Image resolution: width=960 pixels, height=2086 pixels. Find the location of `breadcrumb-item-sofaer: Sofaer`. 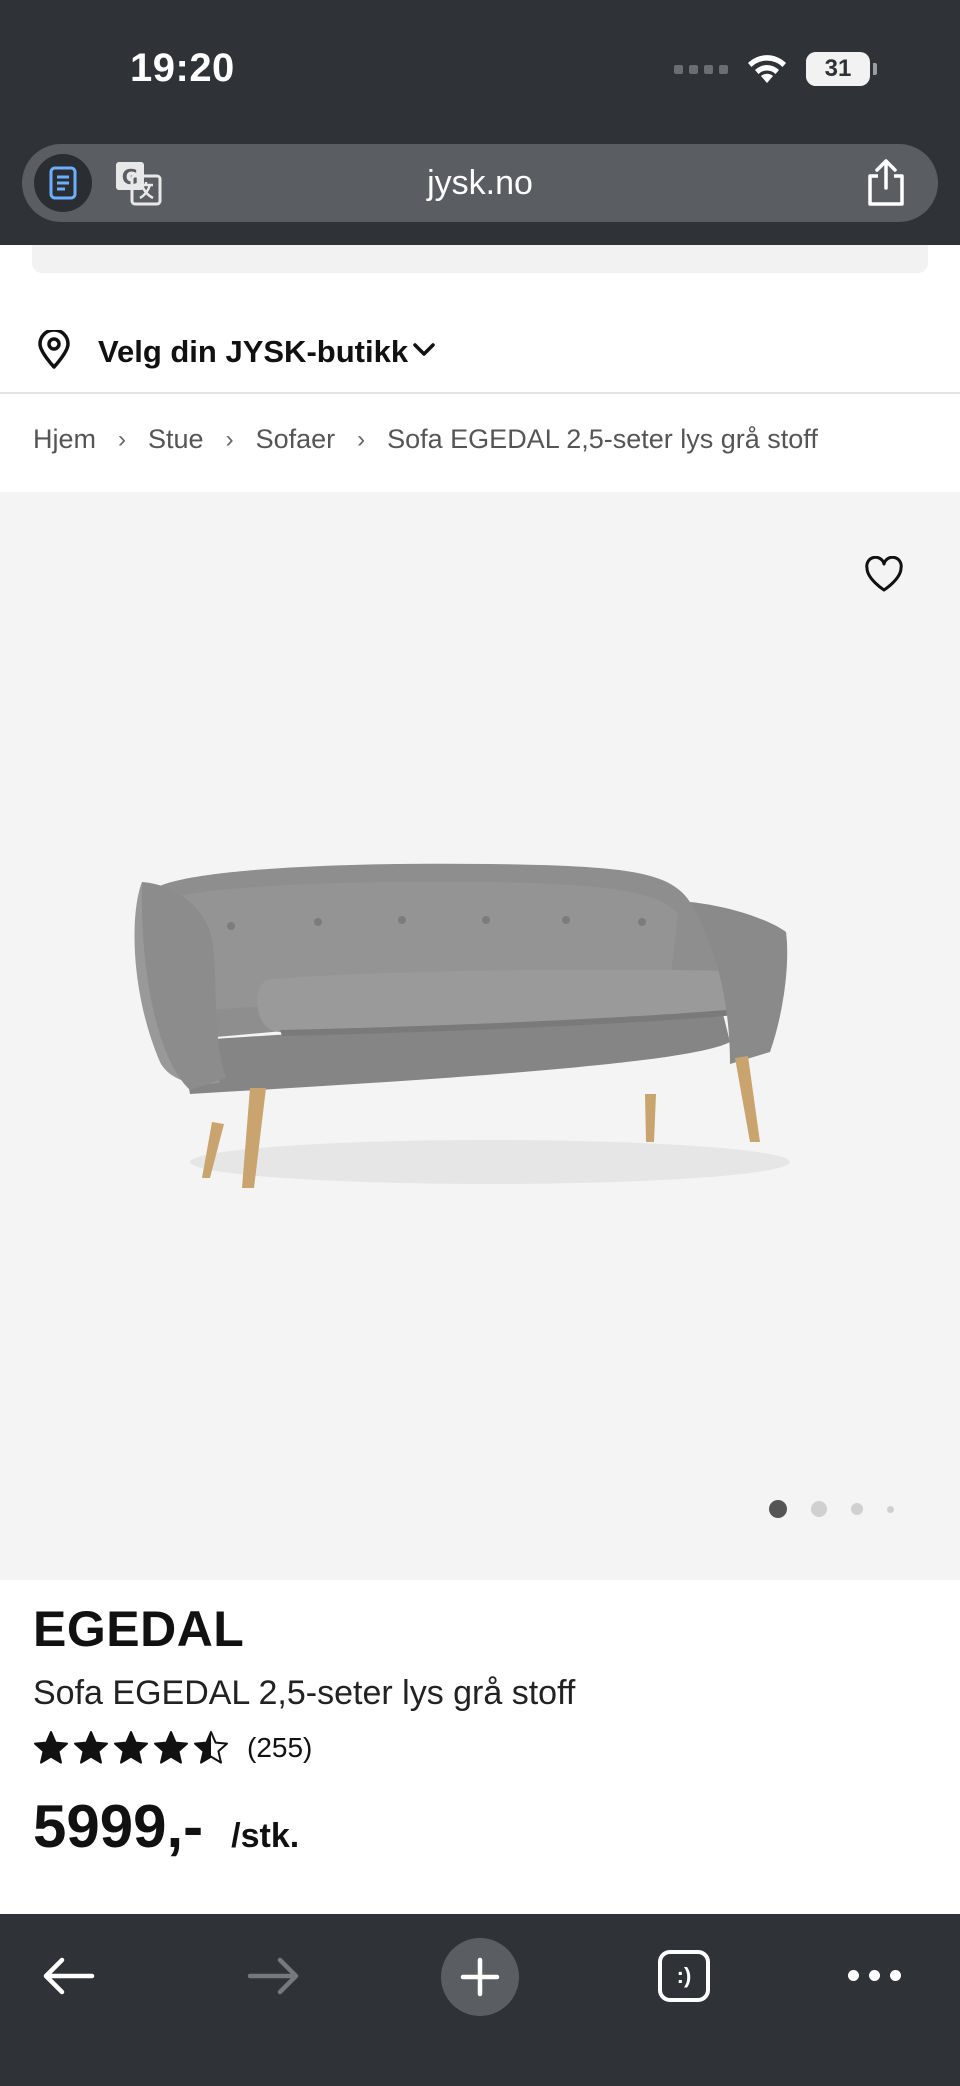

breadcrumb-item-sofaer: Sofaer is located at coordinates (296, 439).